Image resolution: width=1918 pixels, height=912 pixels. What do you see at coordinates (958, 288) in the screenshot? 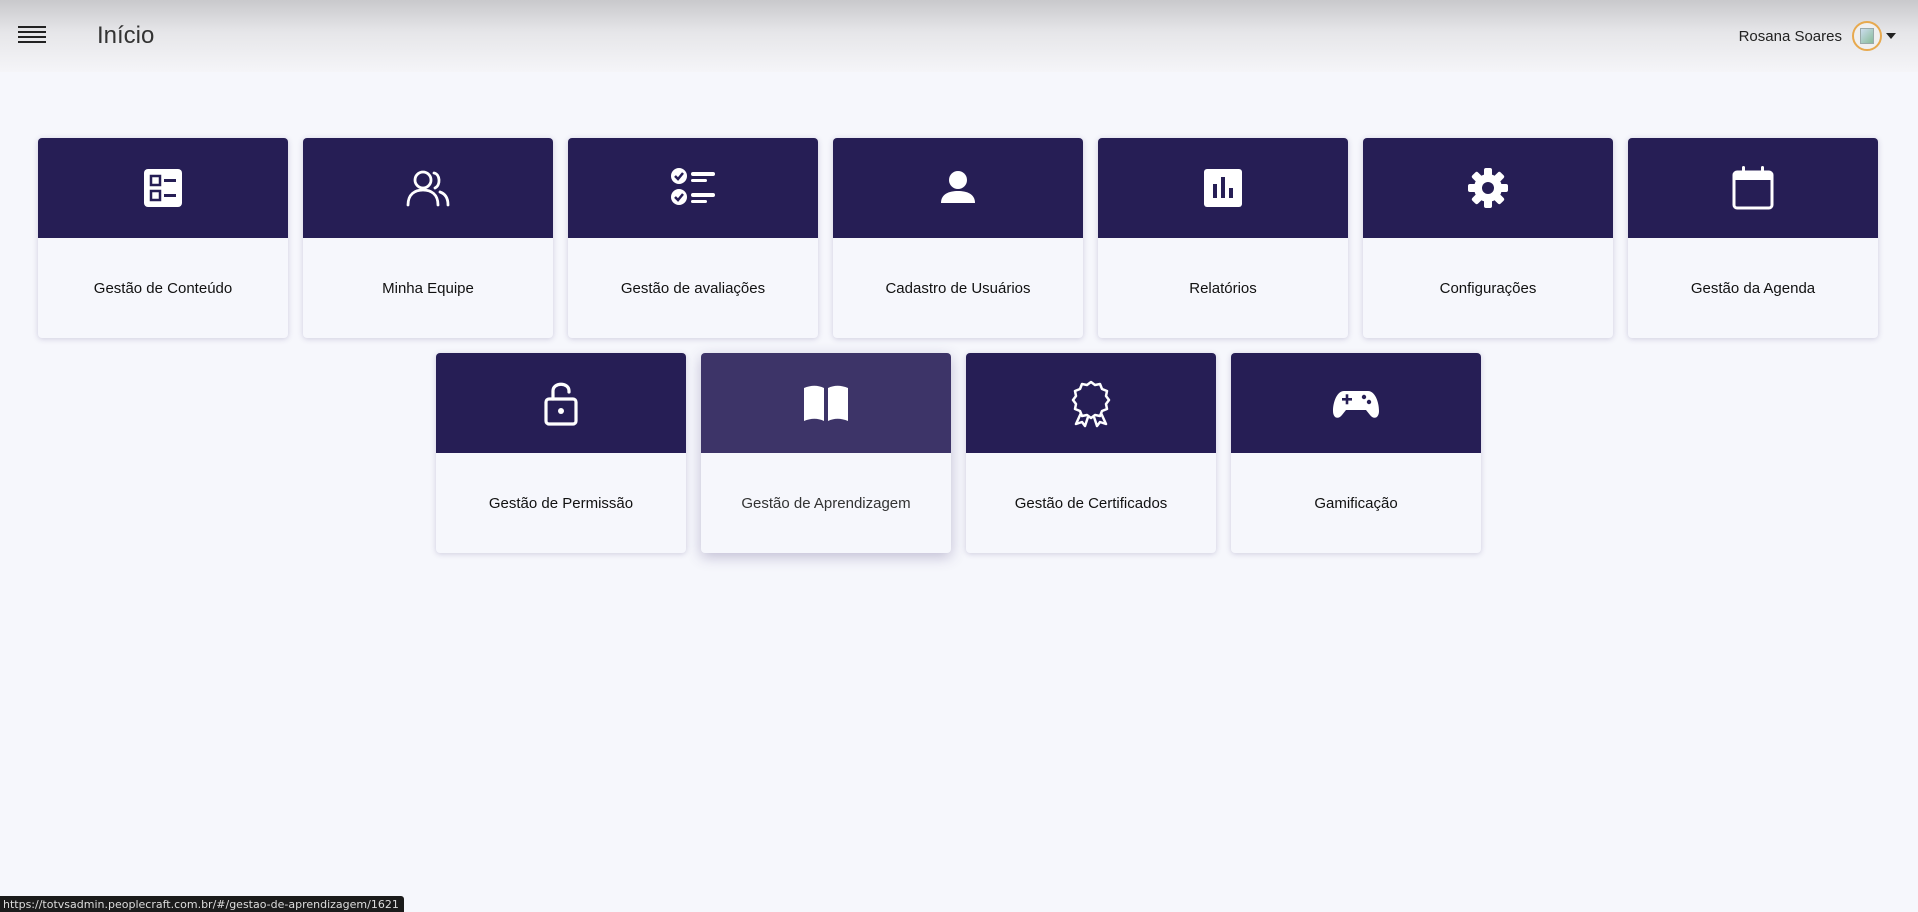
I see `card-label: Cadastro de Usuários` at bounding box center [958, 288].